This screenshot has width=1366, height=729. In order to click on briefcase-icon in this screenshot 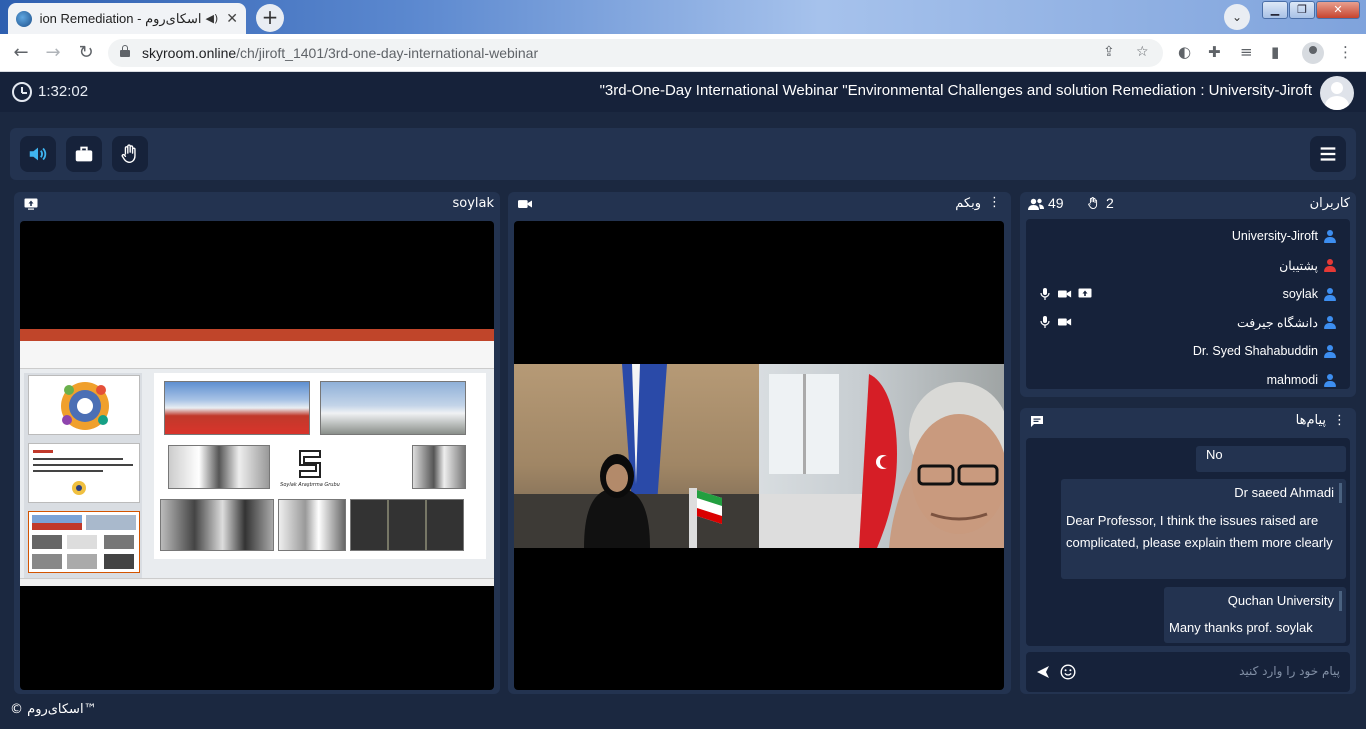, I will do `click(84, 154)`.